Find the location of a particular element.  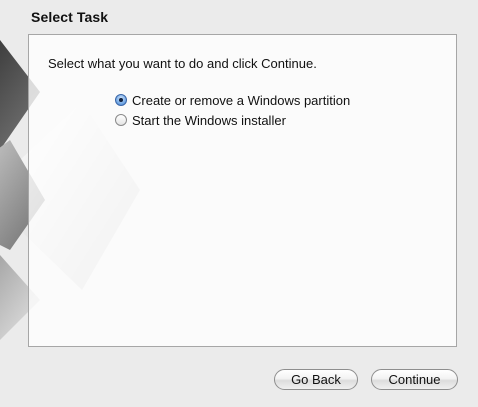

option-label: Create or remove a Windows partition is located at coordinates (241, 100).